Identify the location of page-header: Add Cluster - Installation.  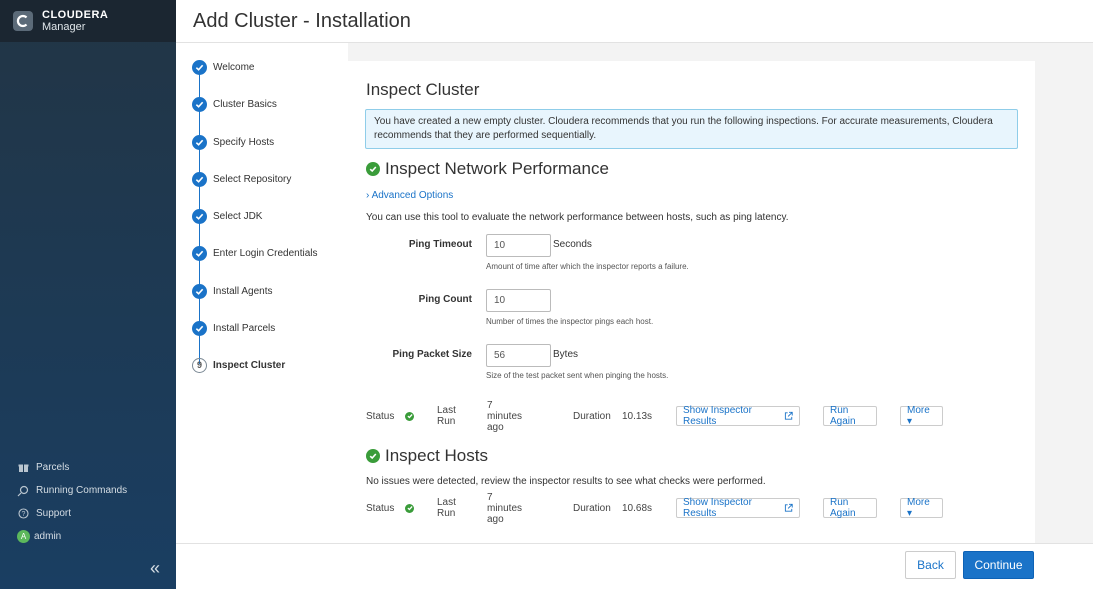
(634, 21).